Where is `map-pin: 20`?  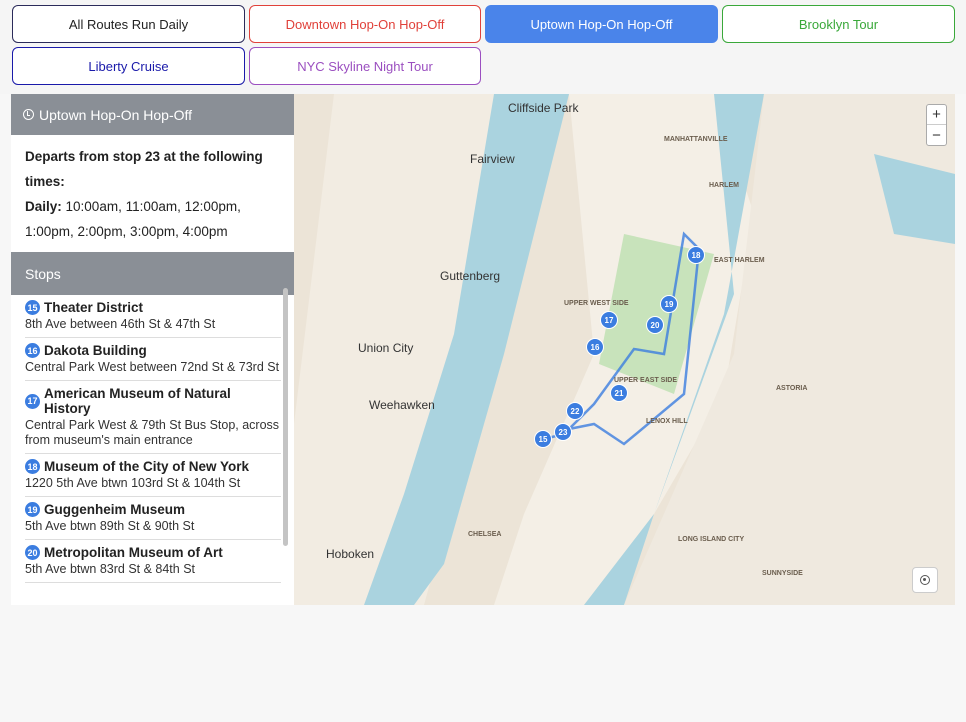 map-pin: 20 is located at coordinates (655, 325).